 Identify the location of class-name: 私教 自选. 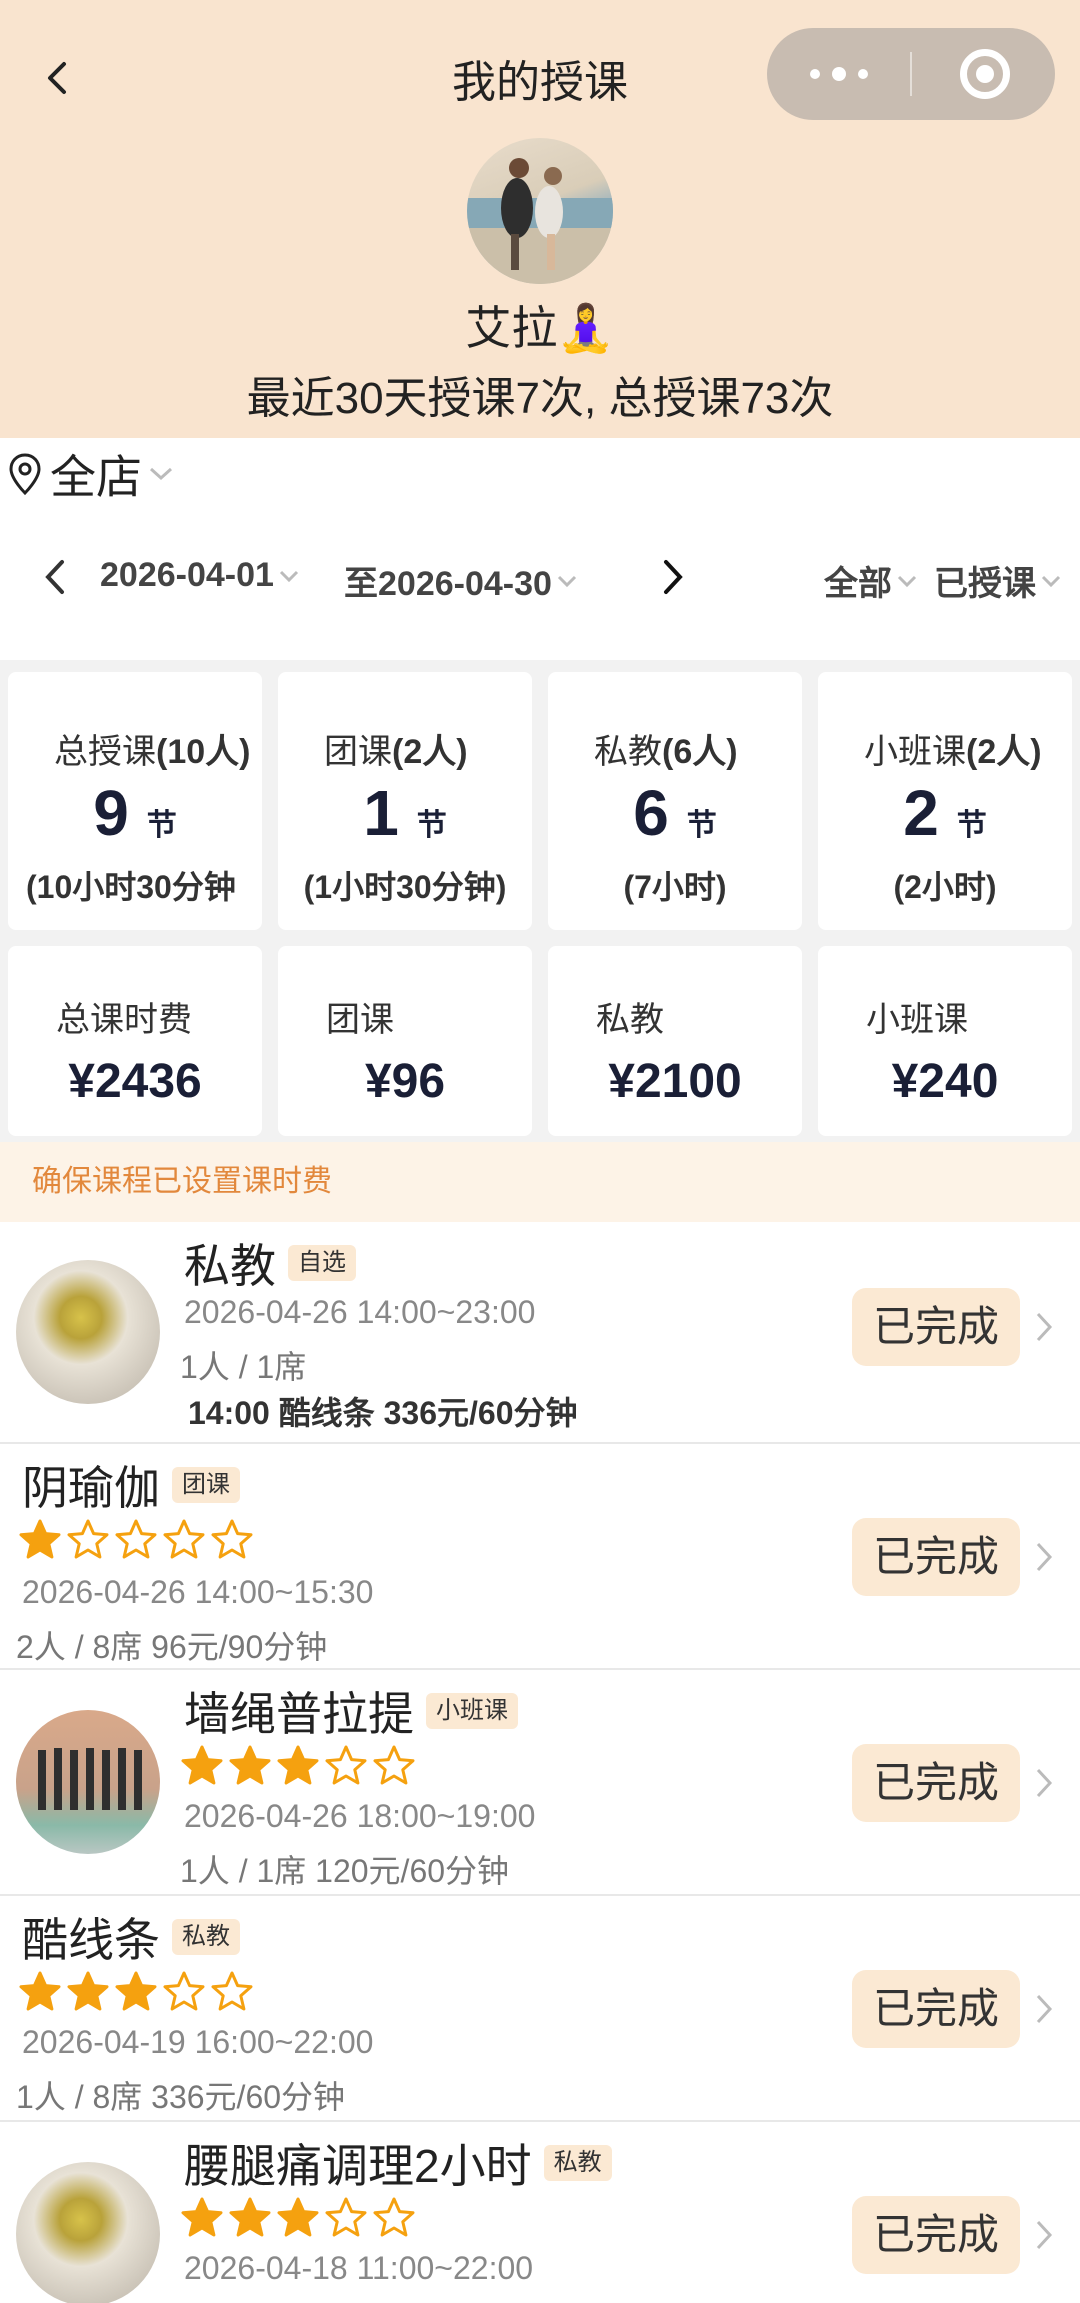
(270, 1263).